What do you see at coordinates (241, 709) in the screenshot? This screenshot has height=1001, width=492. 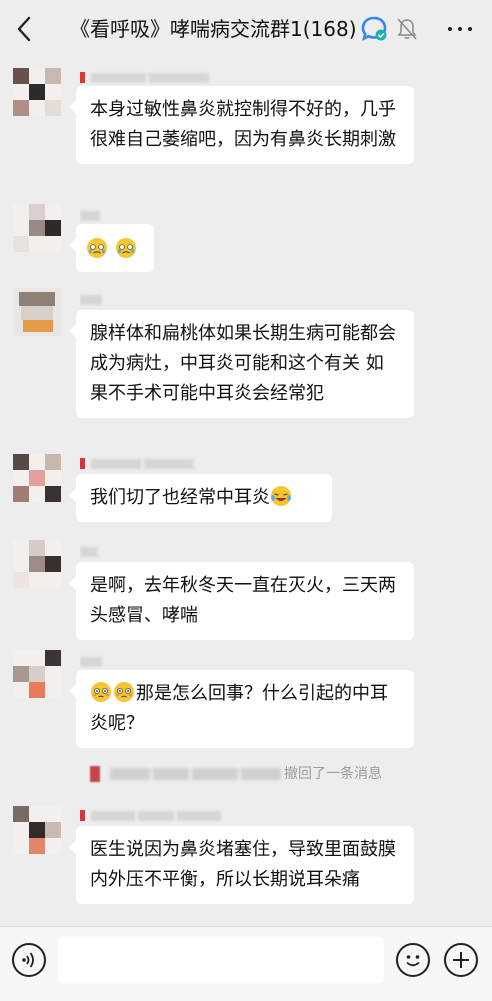 I see `message-bubble: 那是怎么回事？什么引起的中耳炎呢？` at bounding box center [241, 709].